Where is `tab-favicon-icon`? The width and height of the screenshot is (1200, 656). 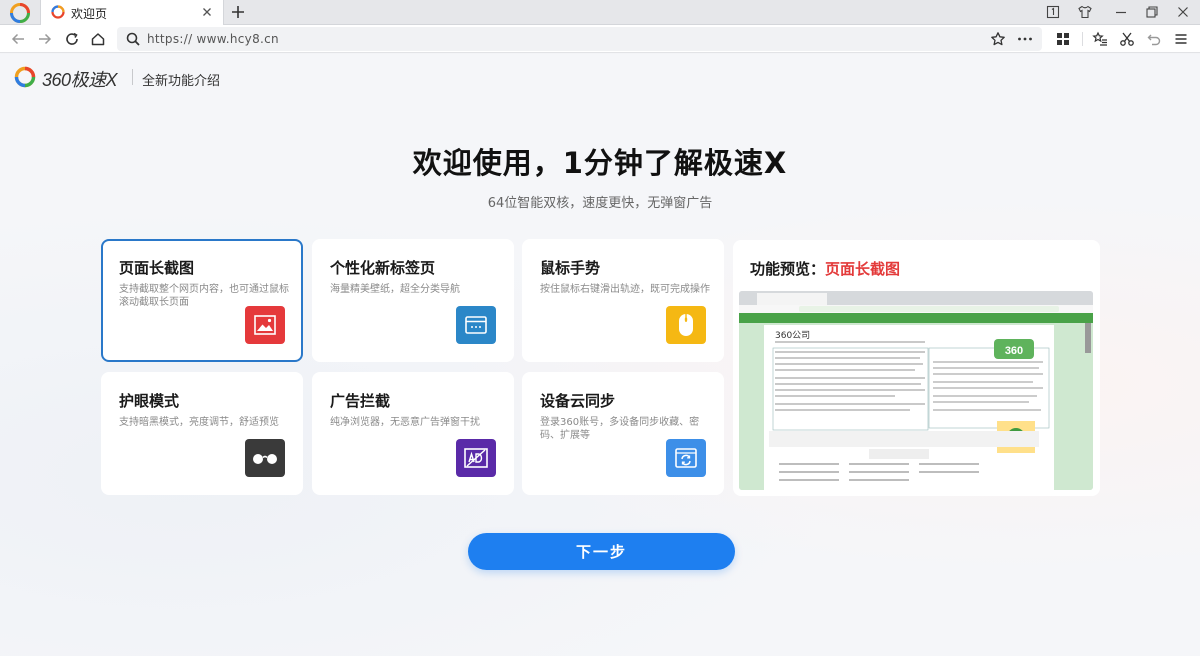 tab-favicon-icon is located at coordinates (58, 12).